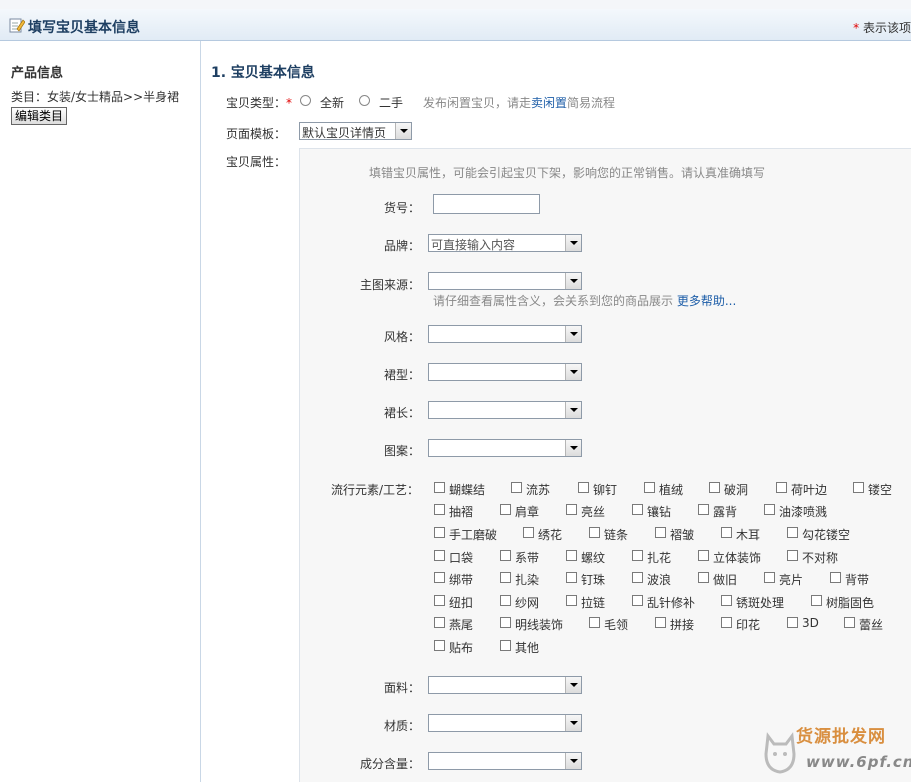  I want to click on skirt-length-label: 裙长：, so click(402, 413).